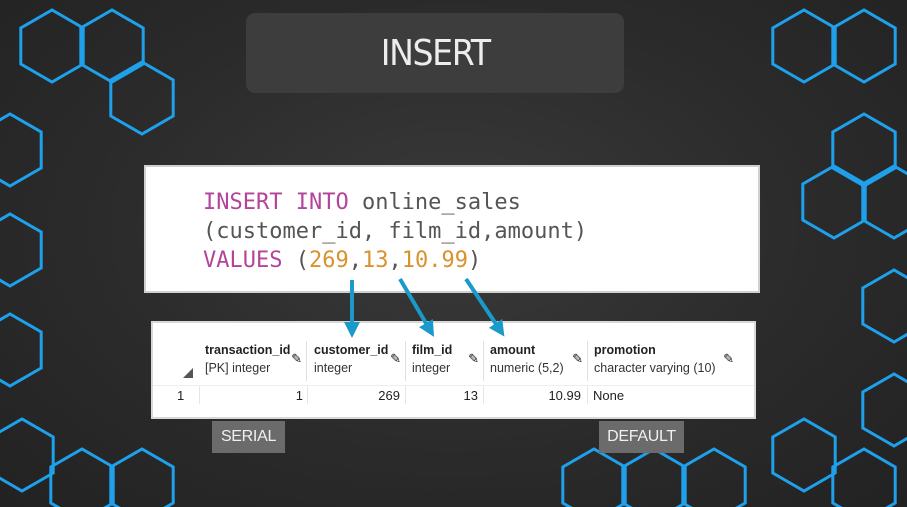 This screenshot has height=507, width=907. What do you see at coordinates (434, 202) in the screenshot?
I see `sql-table-name: online_sales` at bounding box center [434, 202].